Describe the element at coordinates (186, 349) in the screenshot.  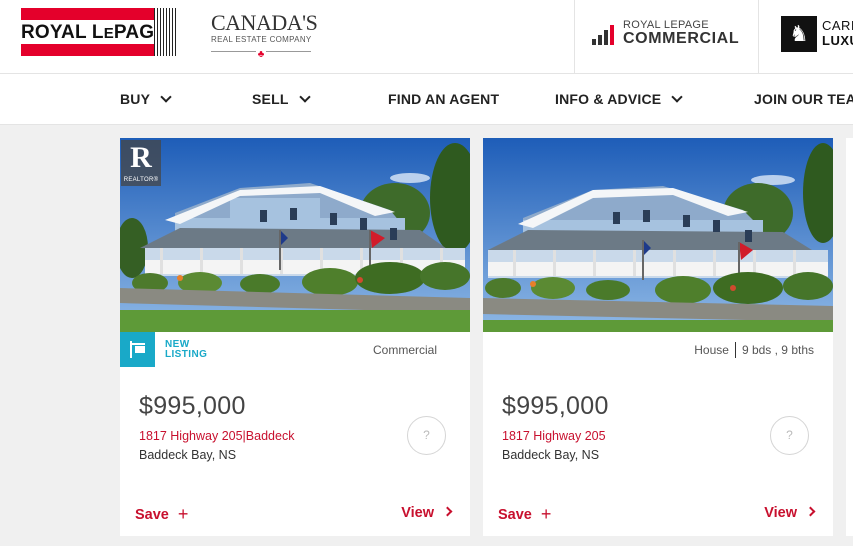
I see `new-listing-label: NEW LISTING` at that location.